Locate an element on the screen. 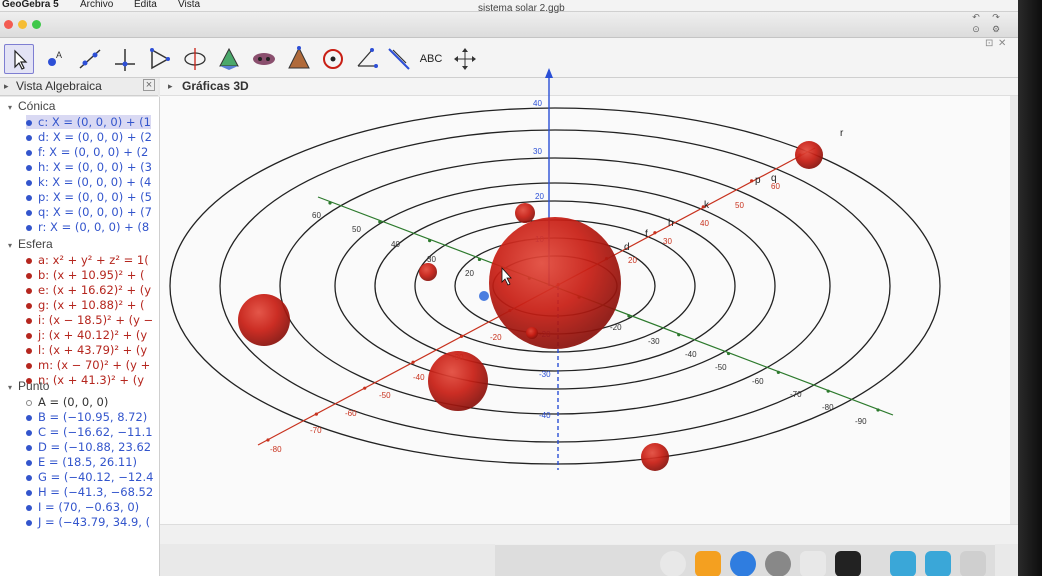 The width and height of the screenshot is (1042, 576). help-icon: ⊙ is located at coordinates (976, 29).